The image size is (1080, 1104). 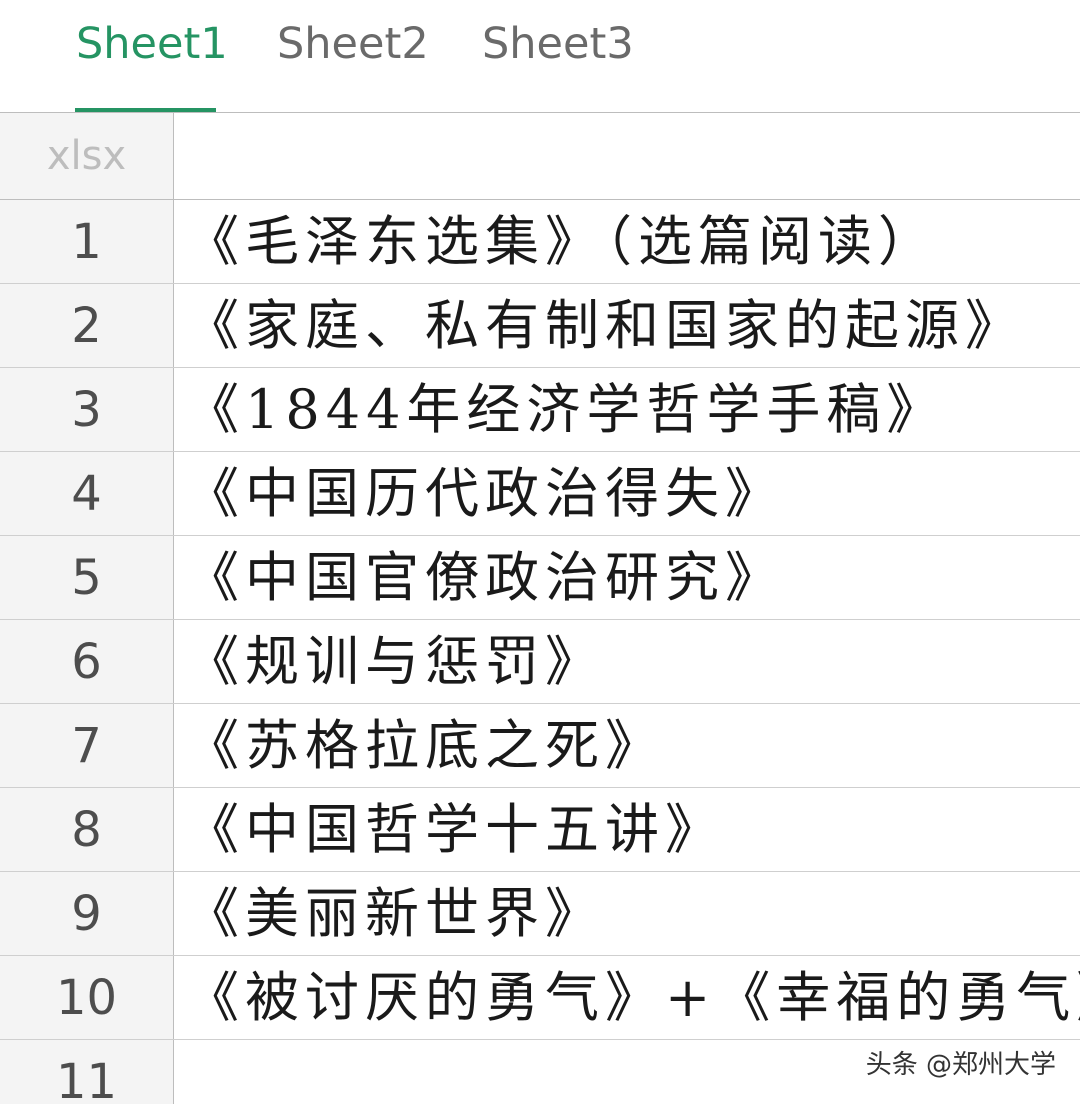 I want to click on table-row: 1 《毛泽东选集》（选篇阅读）, so click(x=540, y=242).